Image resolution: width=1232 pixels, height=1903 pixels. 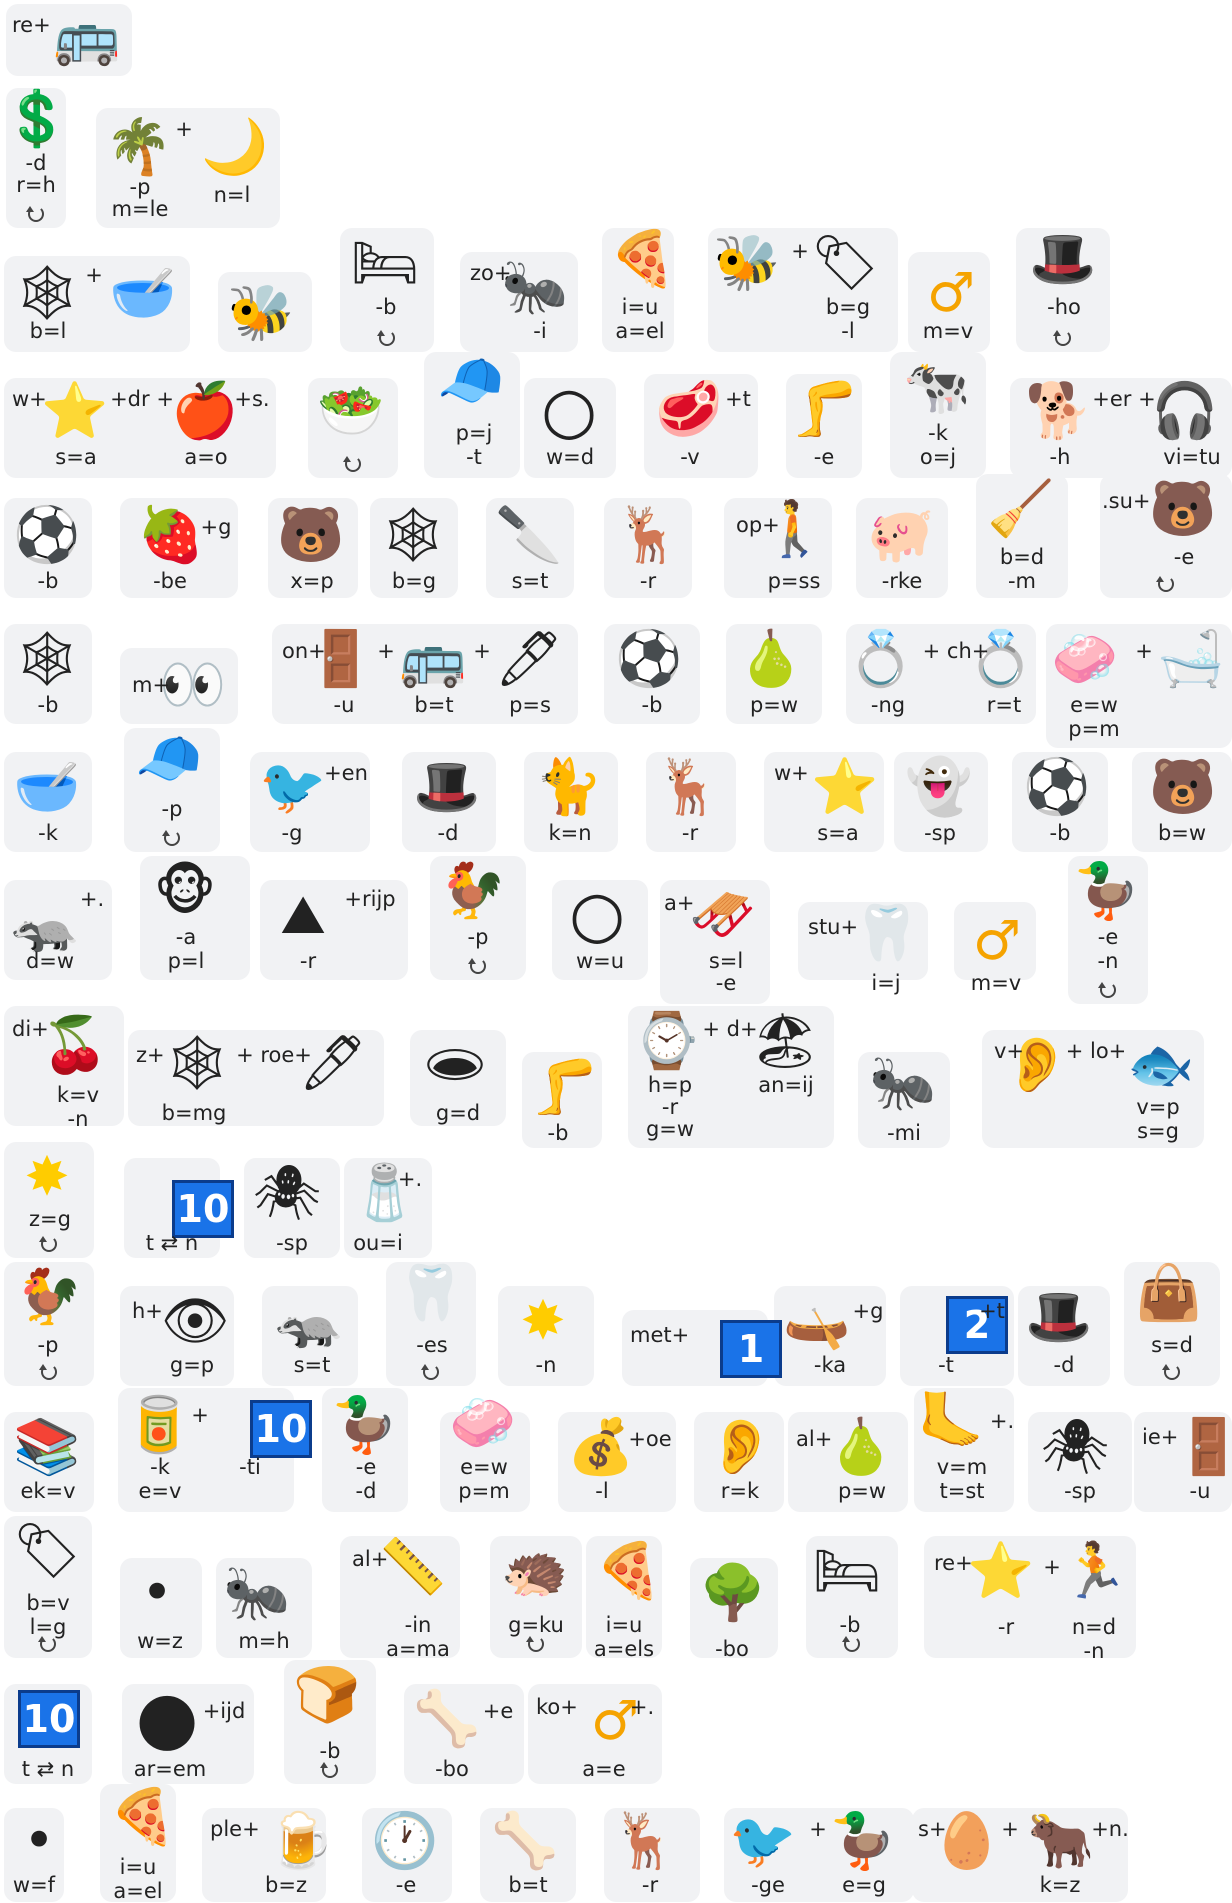 What do you see at coordinates (794, 581) in the screenshot?
I see `rebus-hint-label: p=ss` at bounding box center [794, 581].